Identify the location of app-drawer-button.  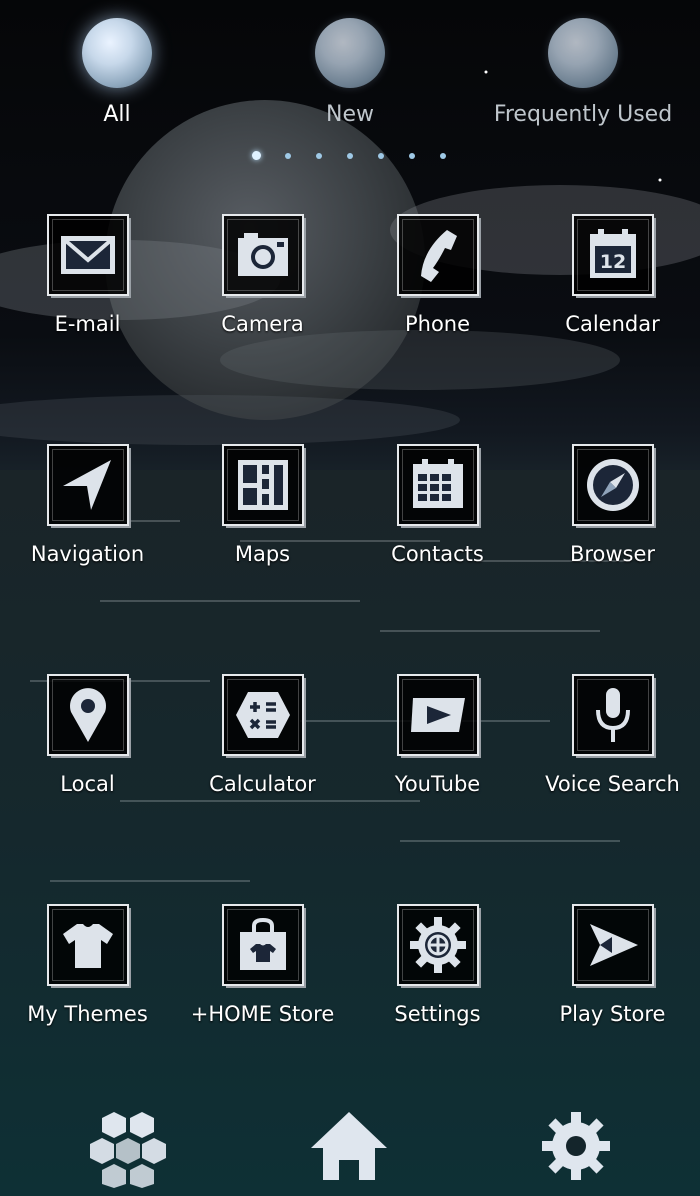
(128, 1148).